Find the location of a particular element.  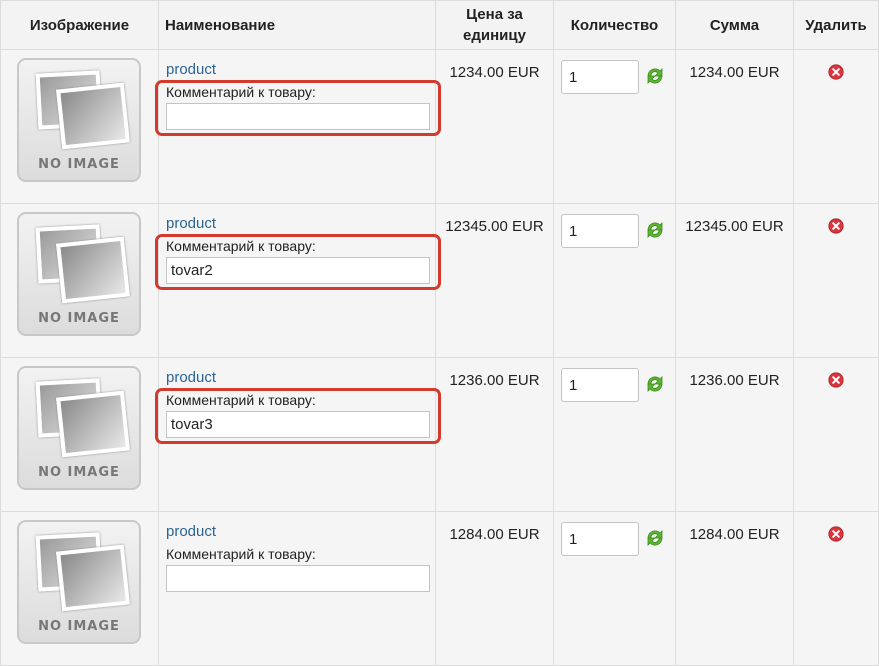

header-price: Цена за единицу is located at coordinates (494, 25).